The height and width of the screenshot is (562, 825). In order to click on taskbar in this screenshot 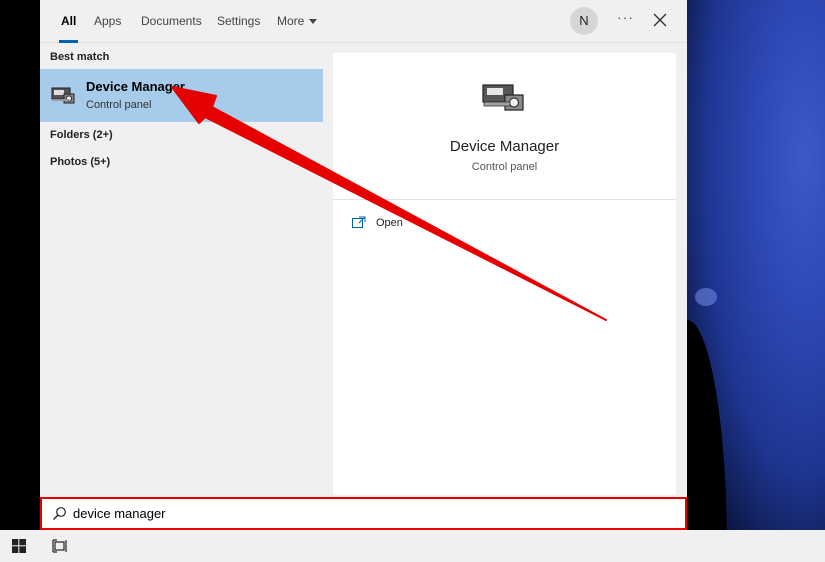, I will do `click(412, 546)`.